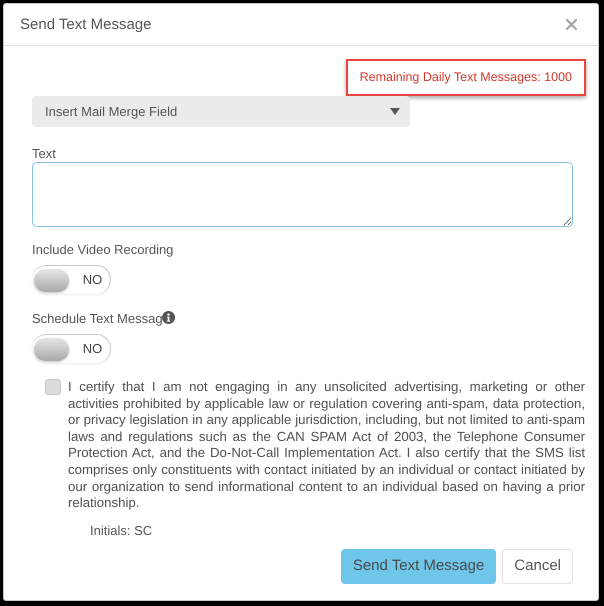  Describe the element at coordinates (103, 249) in the screenshot. I see `toggle-label: Include Video Recording` at that location.